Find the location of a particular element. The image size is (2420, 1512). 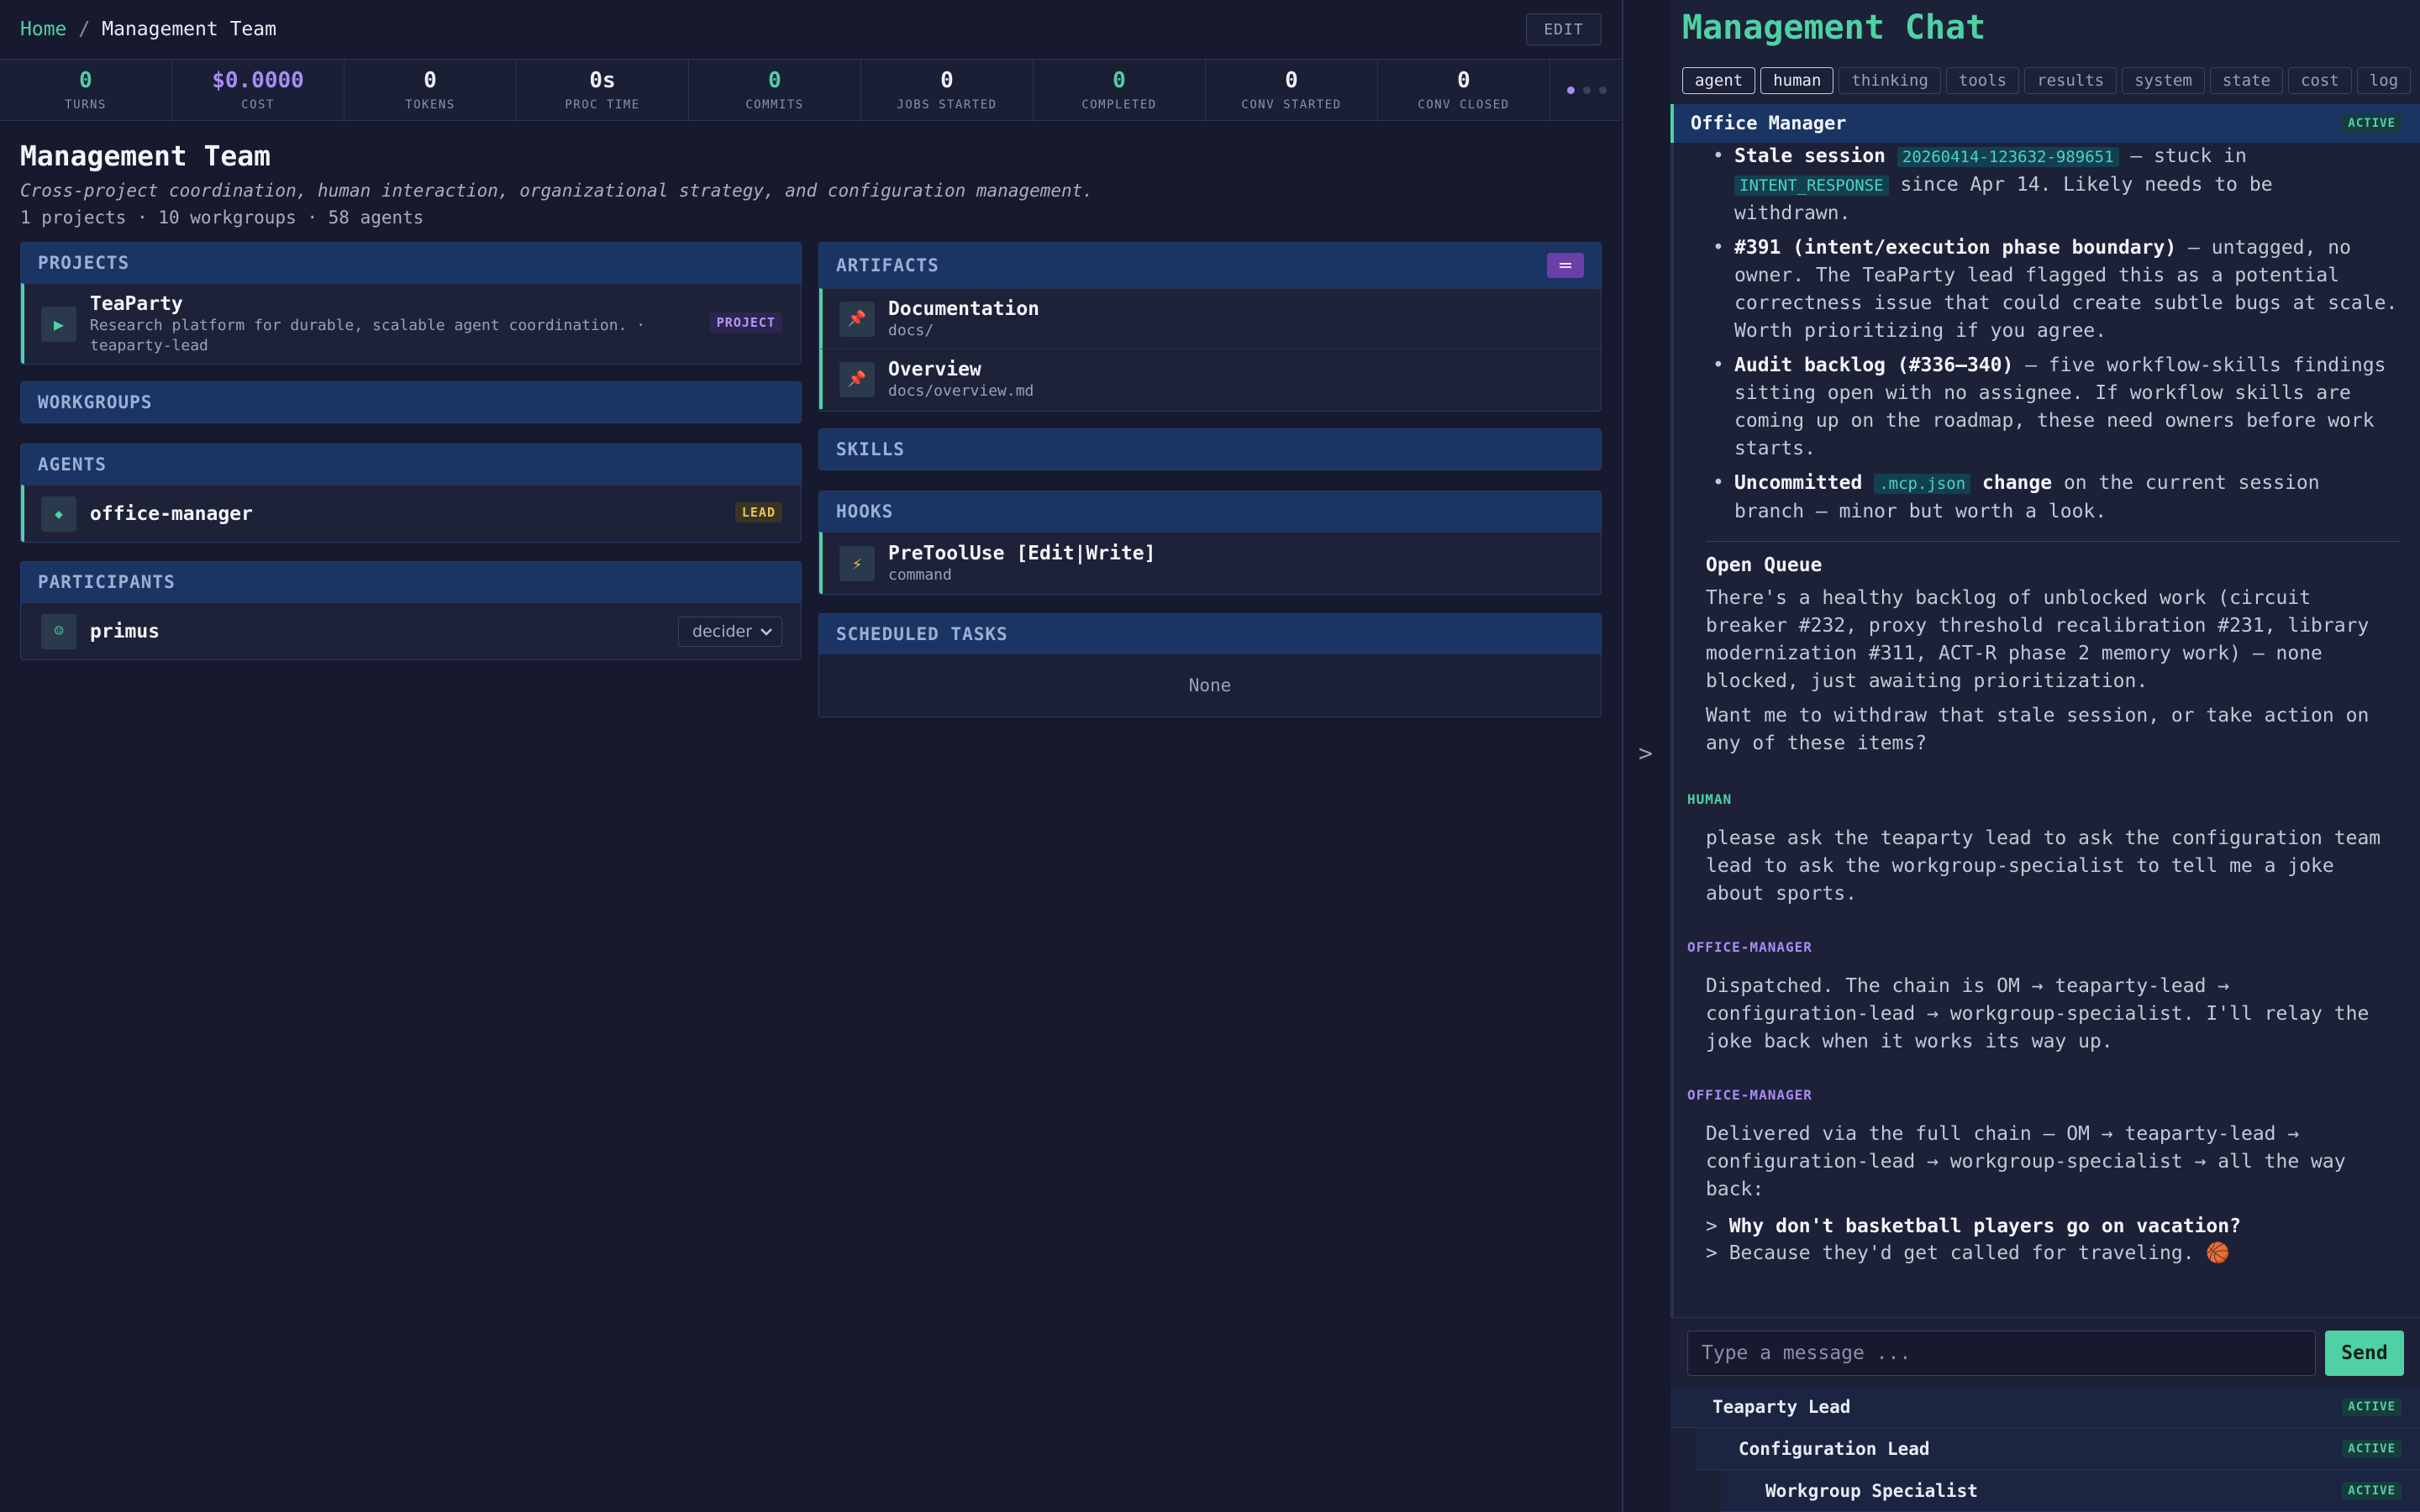

filter-system: system is located at coordinates (2163, 80).